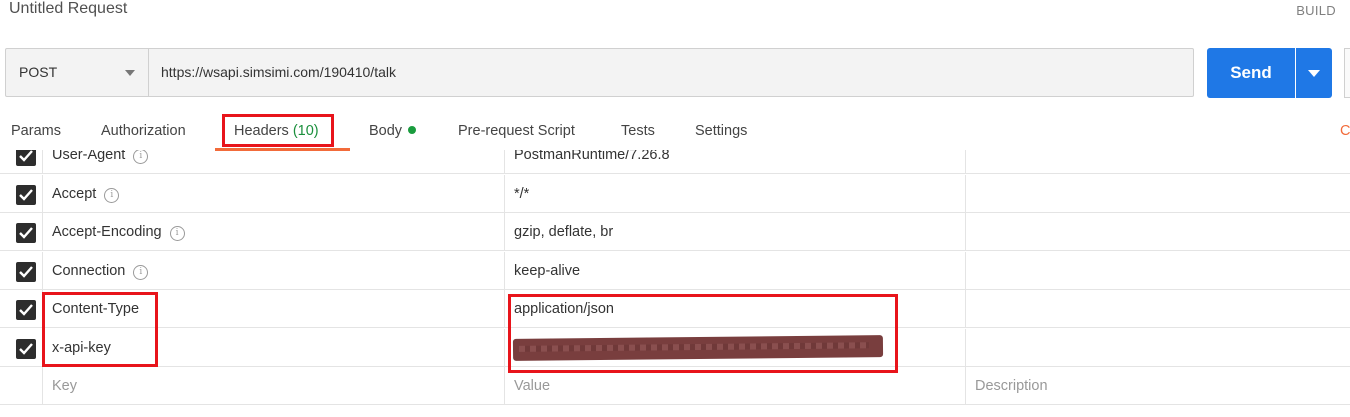 This screenshot has height=417, width=1350. Describe the element at coordinates (274, 309) in the screenshot. I see `key-cell: Content-Type` at that location.